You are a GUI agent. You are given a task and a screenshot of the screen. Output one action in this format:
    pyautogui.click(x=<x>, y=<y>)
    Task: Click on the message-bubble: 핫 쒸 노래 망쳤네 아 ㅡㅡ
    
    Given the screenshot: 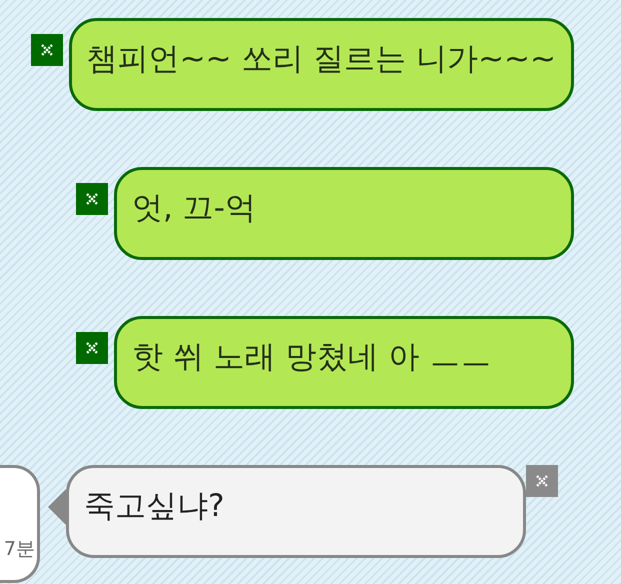 What is the action you would take?
    pyautogui.click(x=344, y=362)
    